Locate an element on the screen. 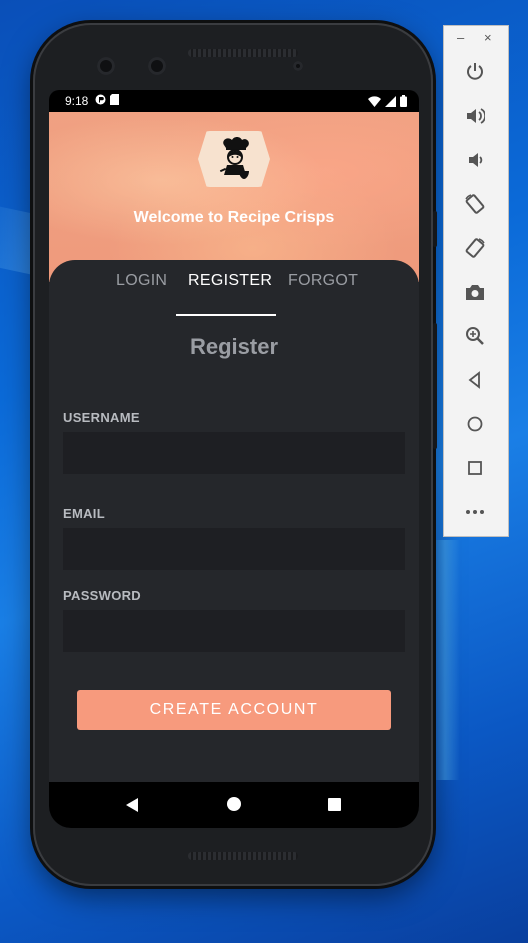 The height and width of the screenshot is (943, 528). battery-icon is located at coordinates (403, 102).